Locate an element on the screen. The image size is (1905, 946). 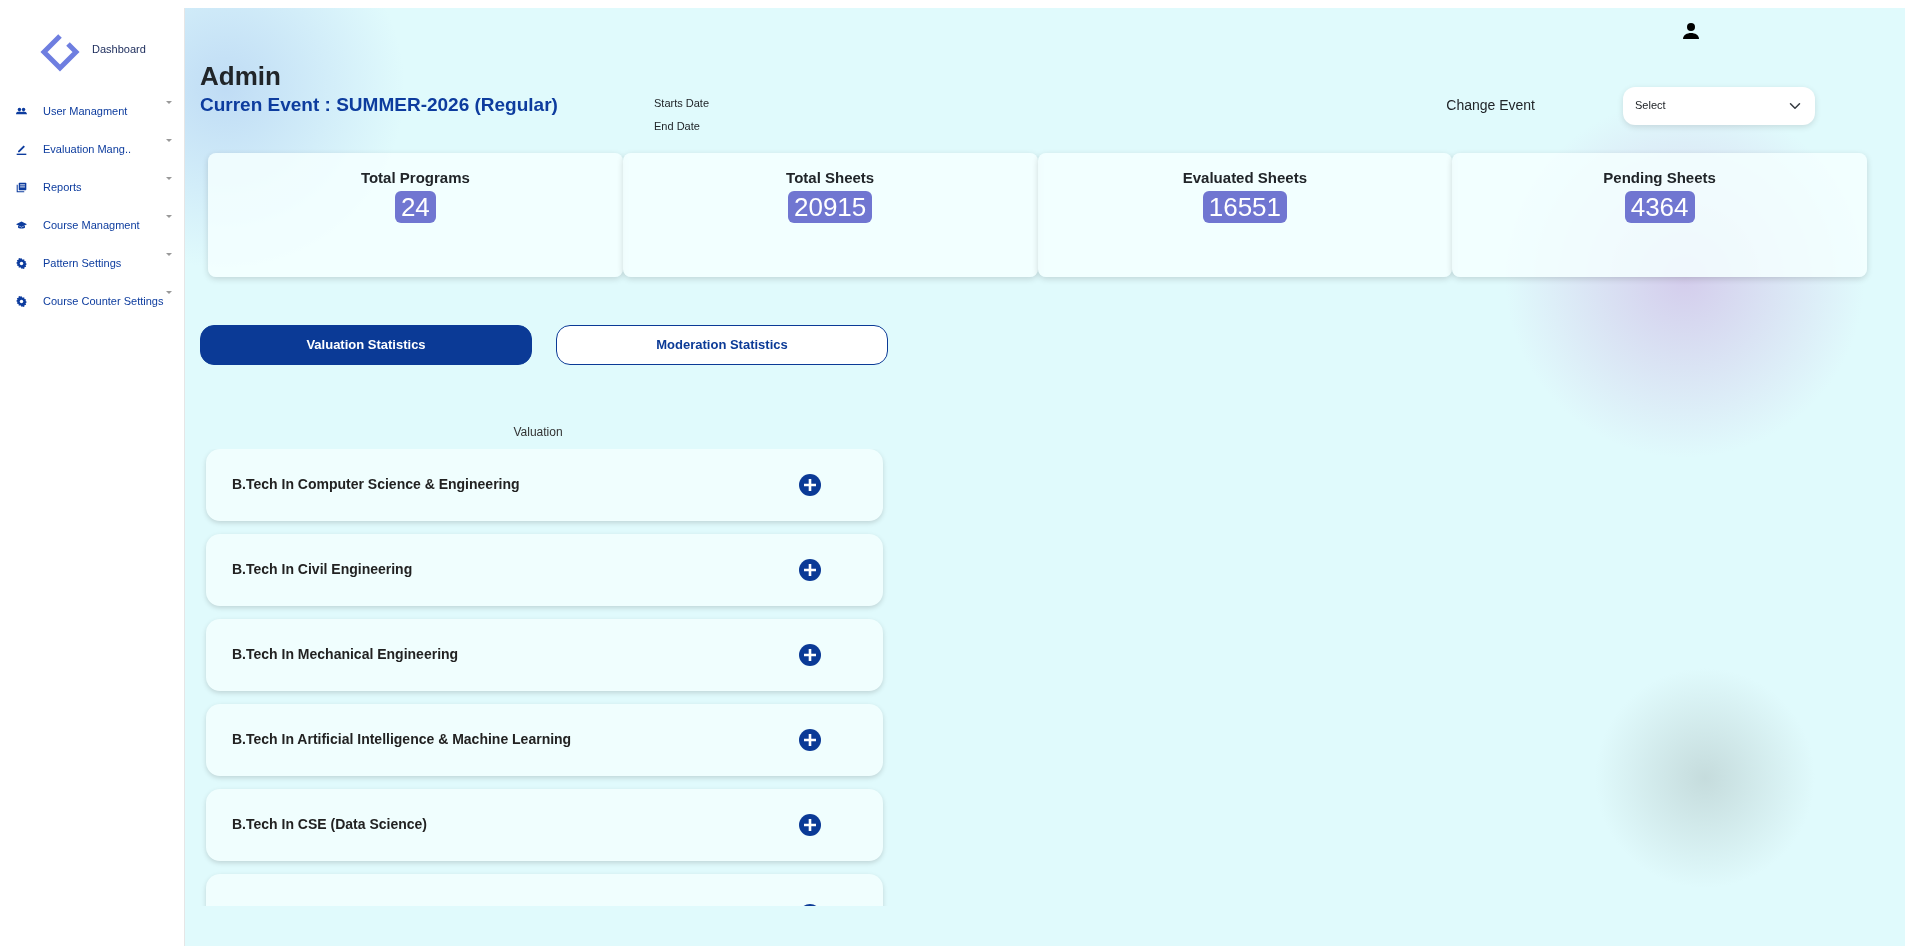
stat-value: 24 is located at coordinates (415, 207).